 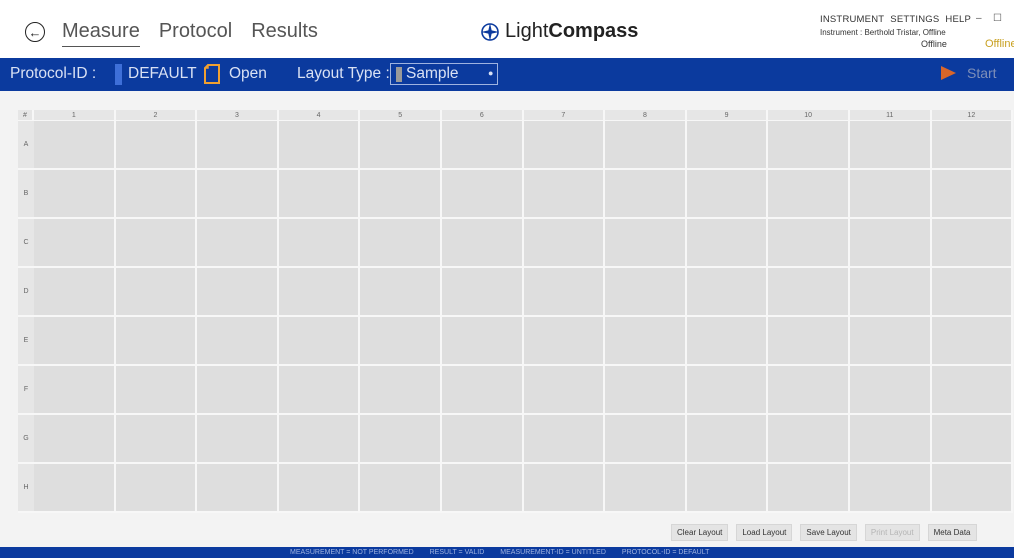 I want to click on column-header: 8, so click(x=646, y=115).